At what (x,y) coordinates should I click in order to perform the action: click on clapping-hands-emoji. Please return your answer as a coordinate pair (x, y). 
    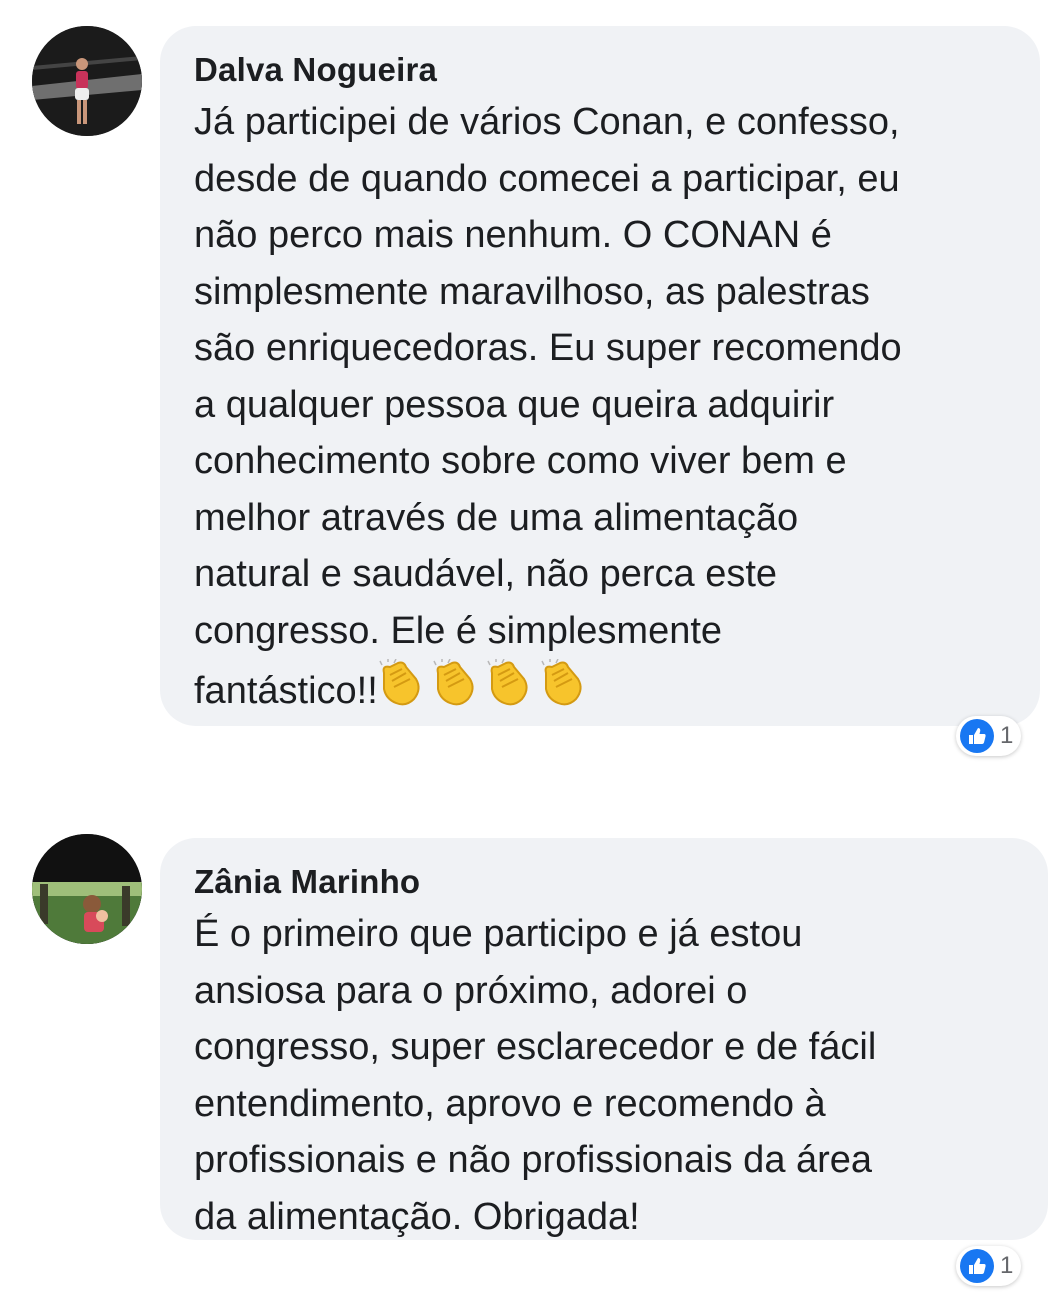
    Looking at the image, I should click on (486, 685).